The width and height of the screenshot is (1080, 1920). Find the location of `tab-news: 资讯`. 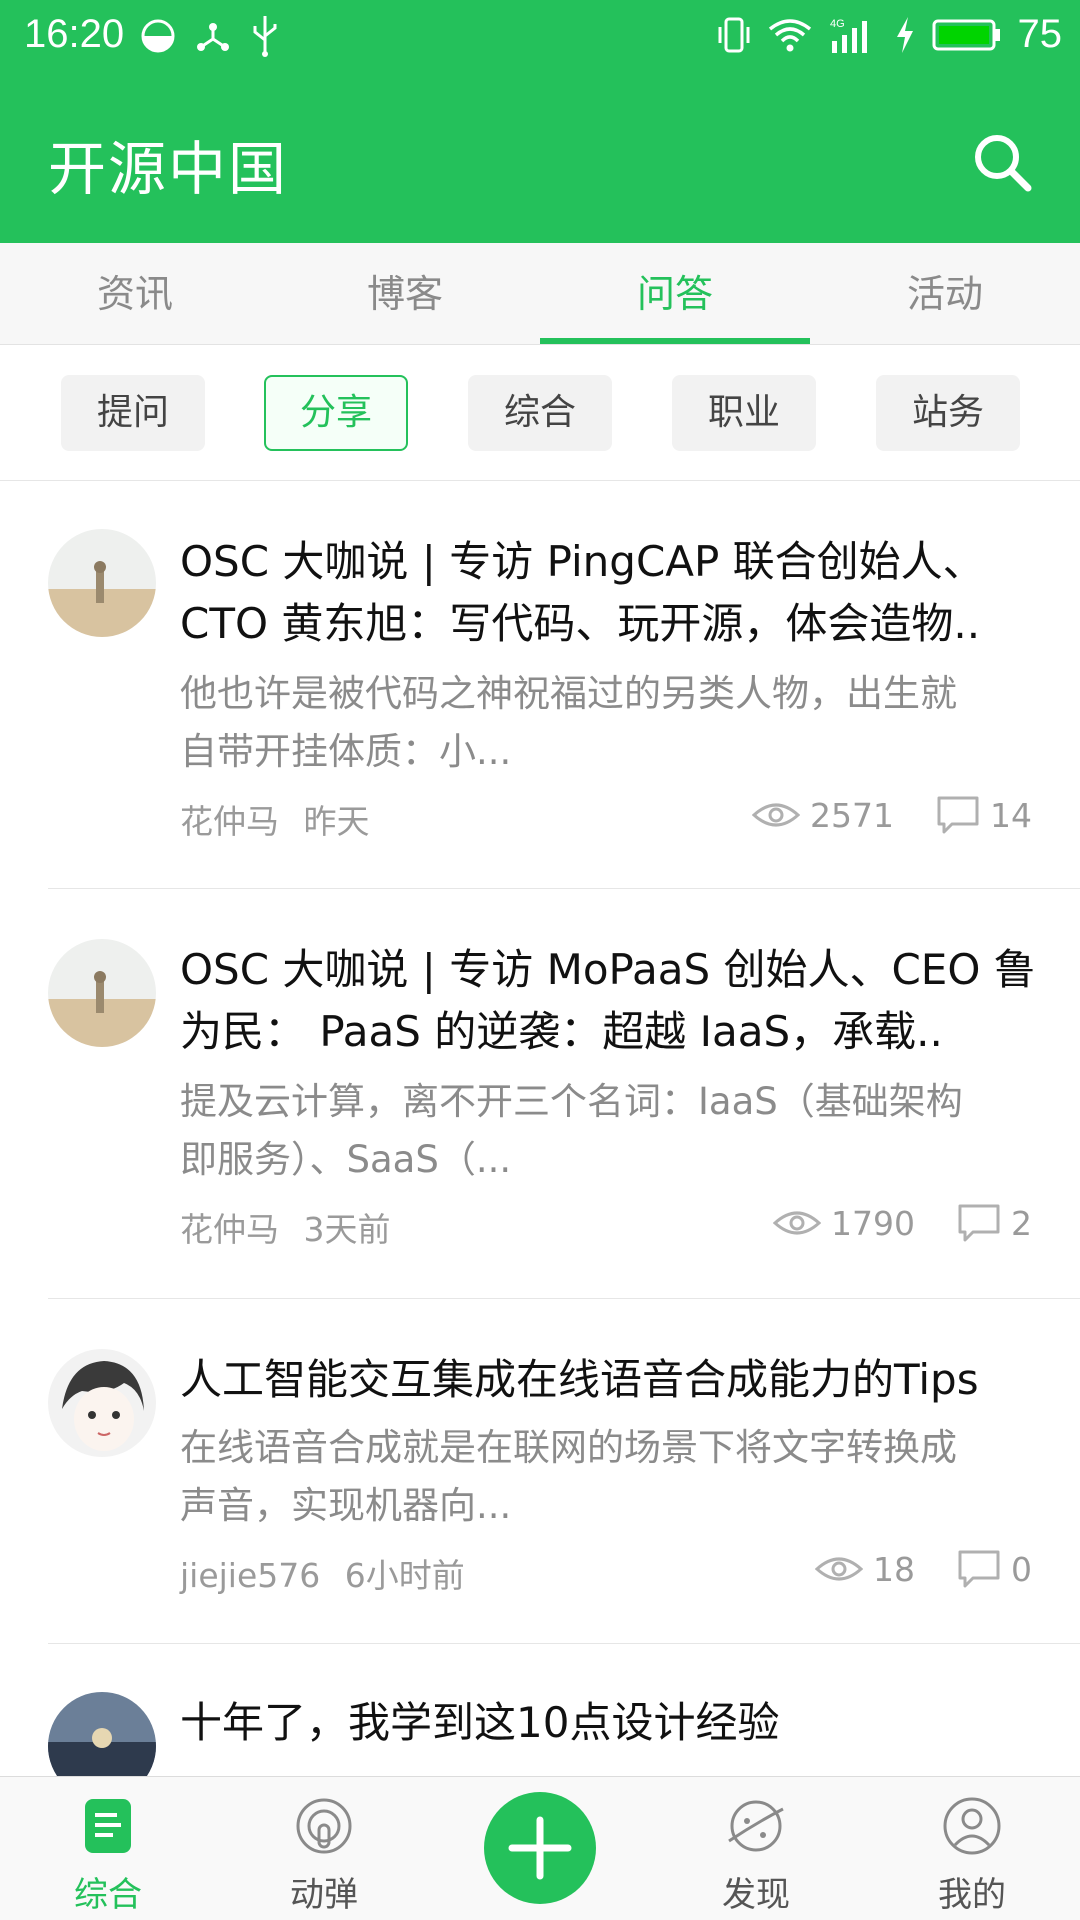

tab-news: 资讯 is located at coordinates (135, 293).